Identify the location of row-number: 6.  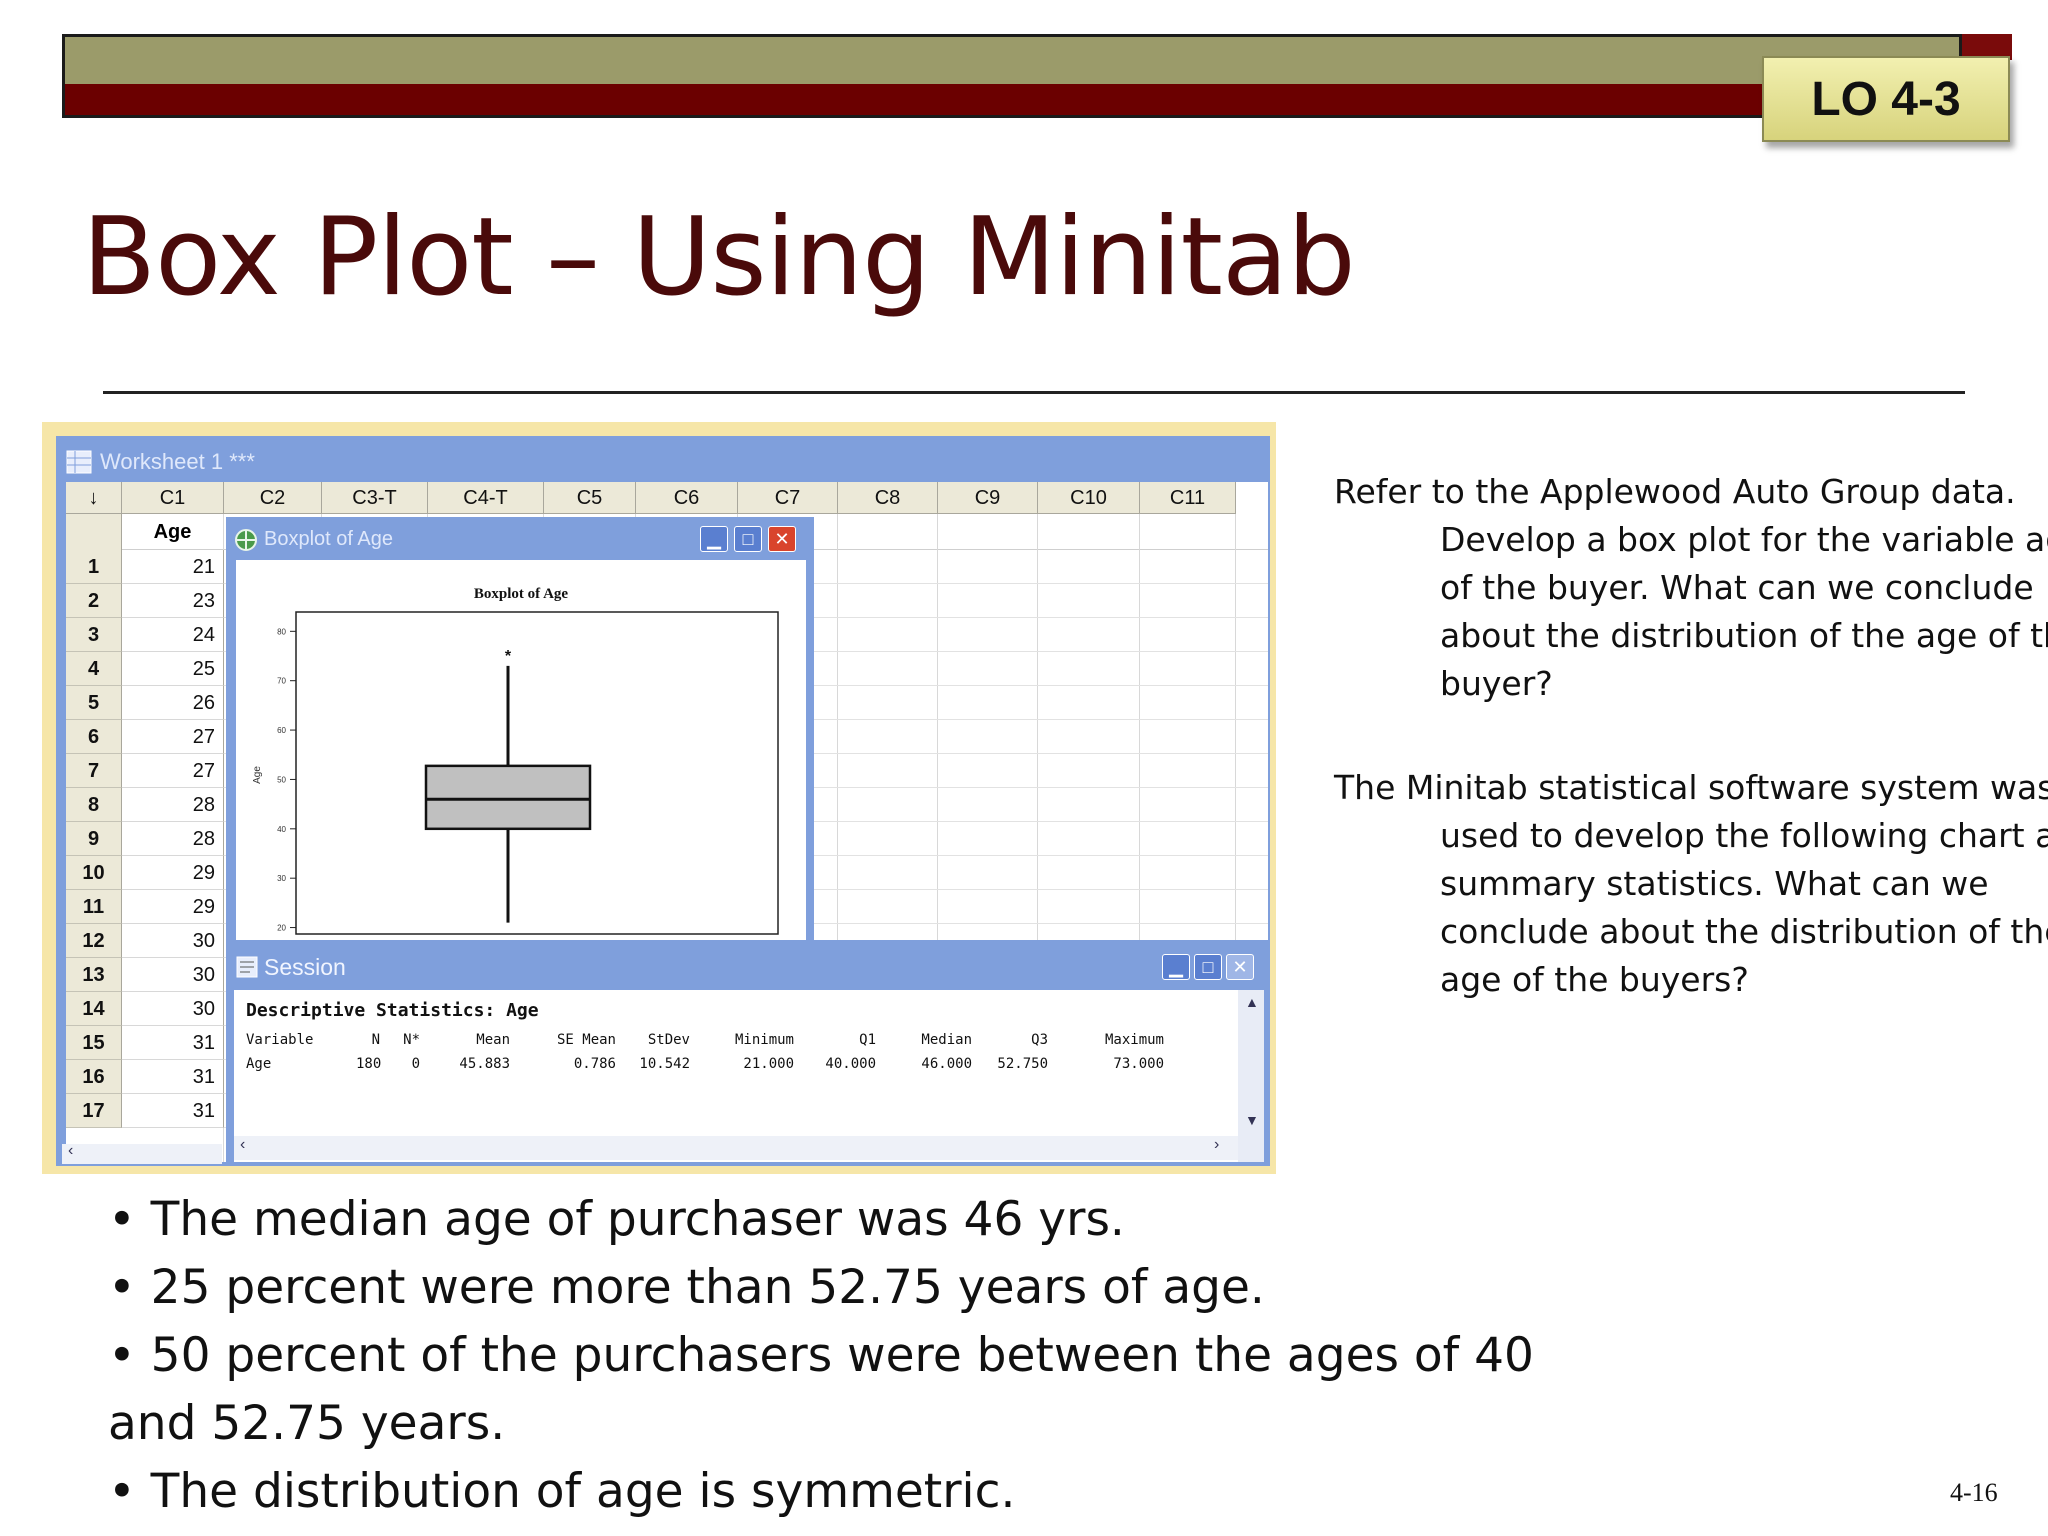
(94, 737).